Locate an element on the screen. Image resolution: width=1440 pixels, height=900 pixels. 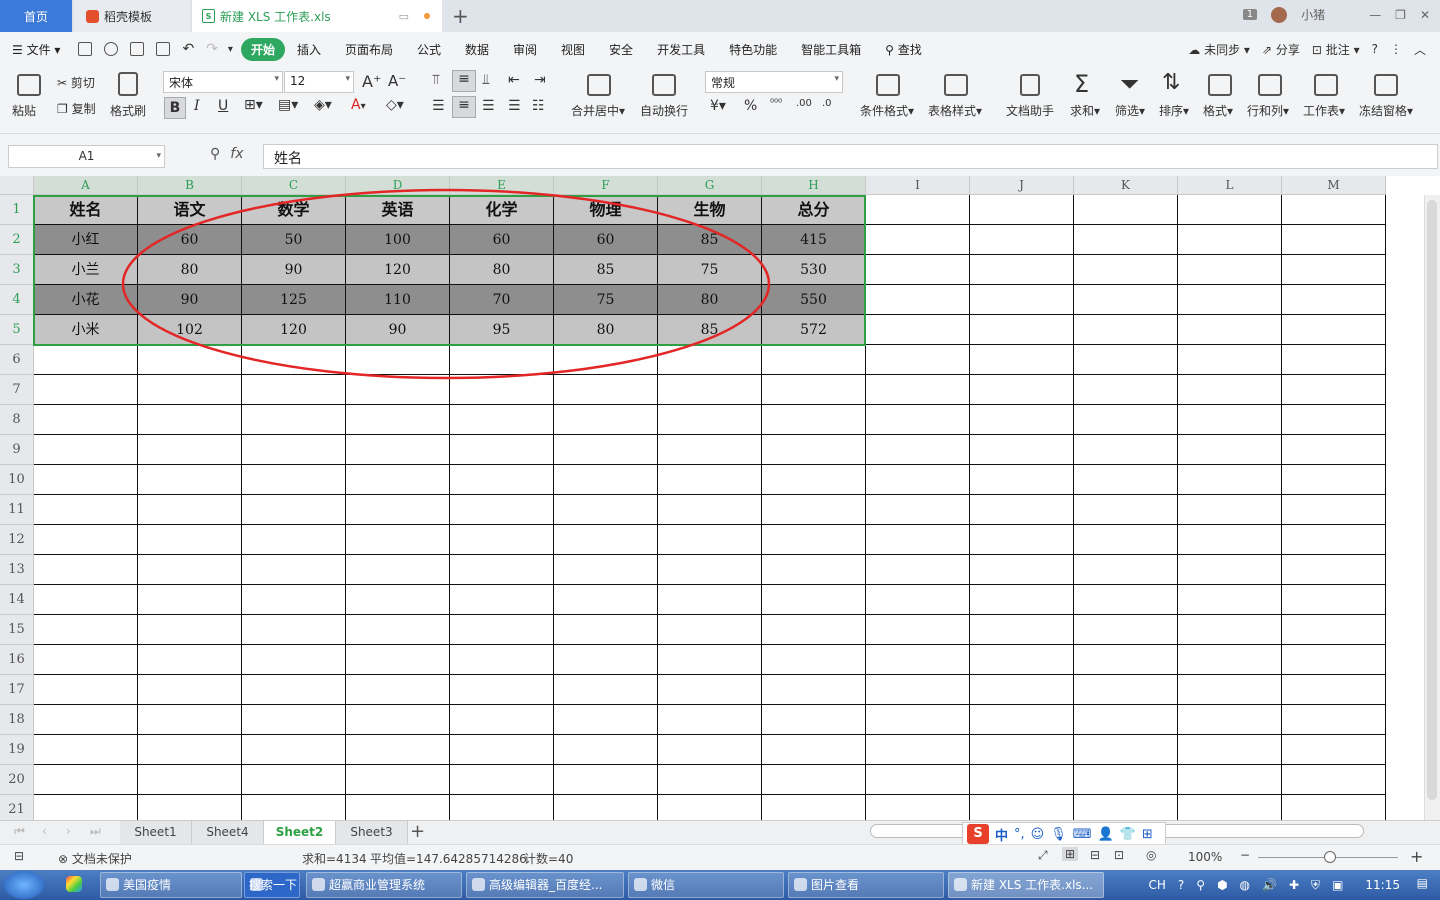
column-header: L is located at coordinates (1230, 185).